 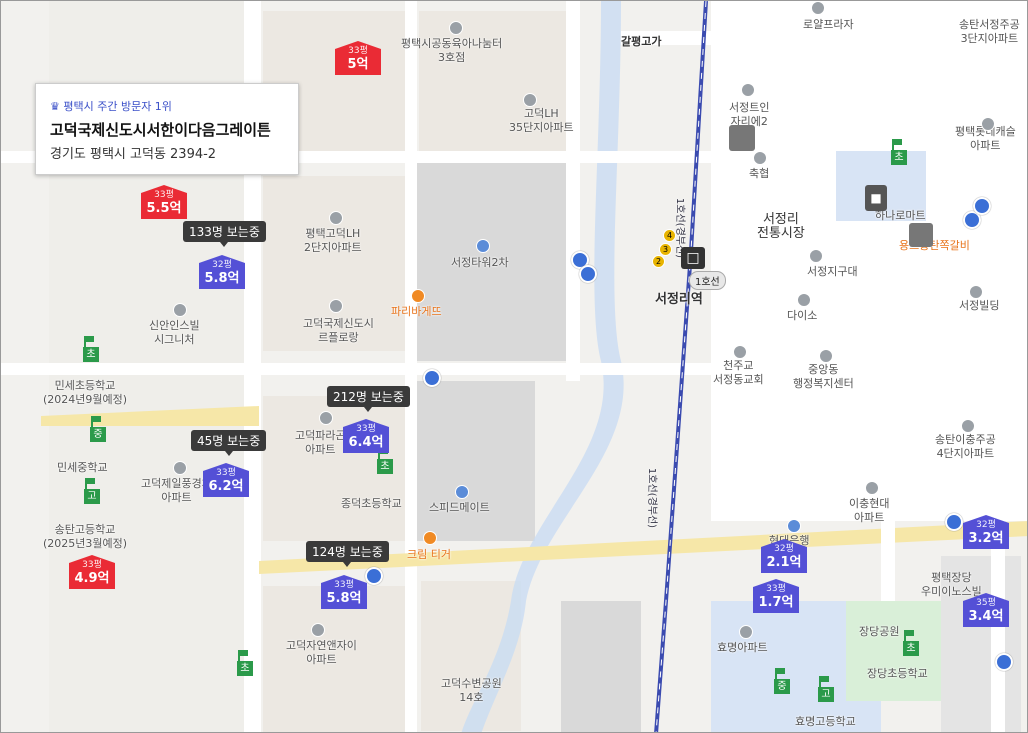 What do you see at coordinates (338, 330) in the screenshot?
I see `place-label: 고덕국제신도시 르플로랑` at bounding box center [338, 330].